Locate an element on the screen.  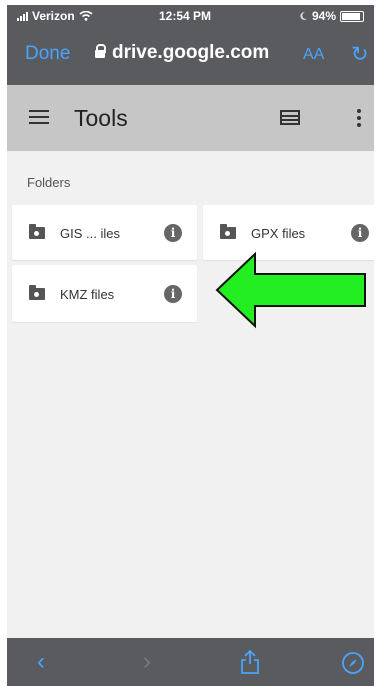
folder-card: GIS ... iles i is located at coordinates (104, 232).